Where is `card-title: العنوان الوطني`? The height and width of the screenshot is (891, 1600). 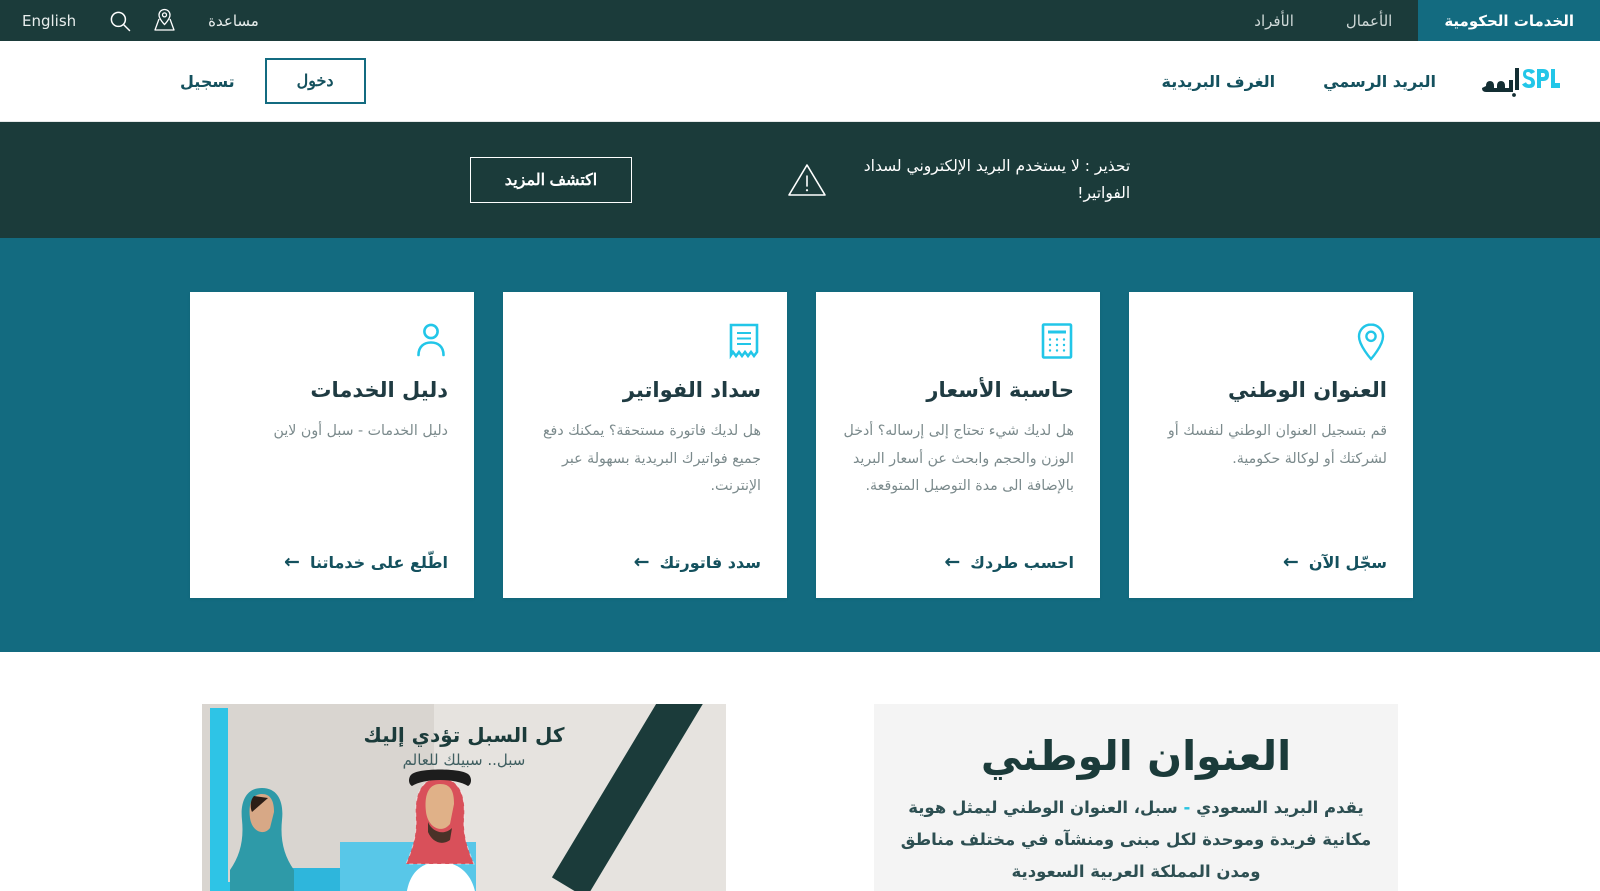
card-title: العنوان الوطني is located at coordinates (1307, 390).